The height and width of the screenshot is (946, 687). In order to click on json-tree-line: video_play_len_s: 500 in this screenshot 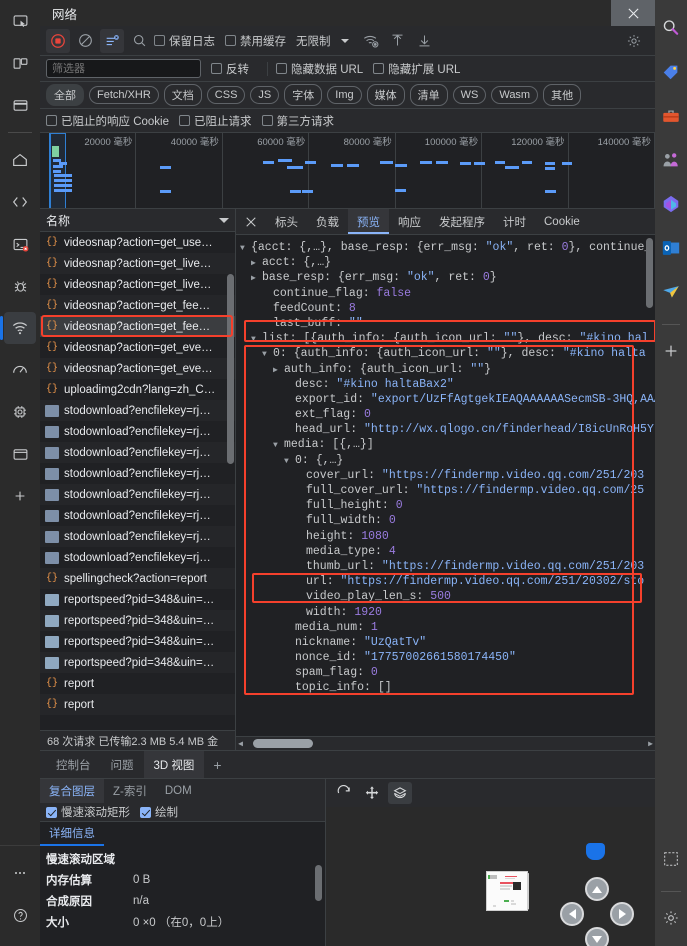, I will do `click(447, 596)`.